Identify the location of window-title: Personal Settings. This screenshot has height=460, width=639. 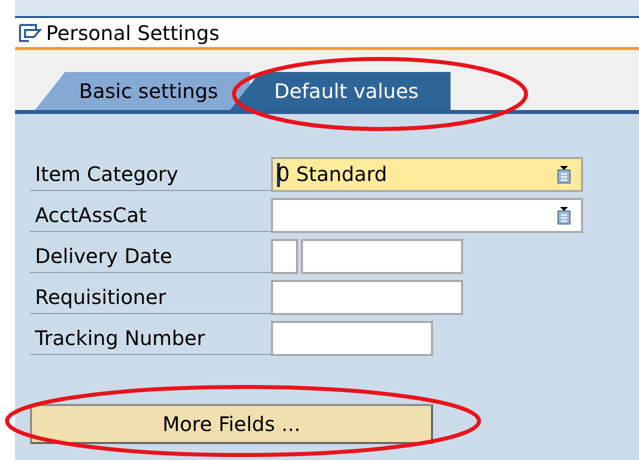
(133, 32).